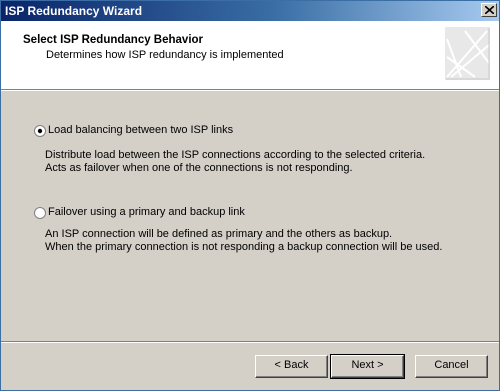 This screenshot has height=391, width=500. What do you see at coordinates (367, 366) in the screenshot?
I see `next-button: Next >` at bounding box center [367, 366].